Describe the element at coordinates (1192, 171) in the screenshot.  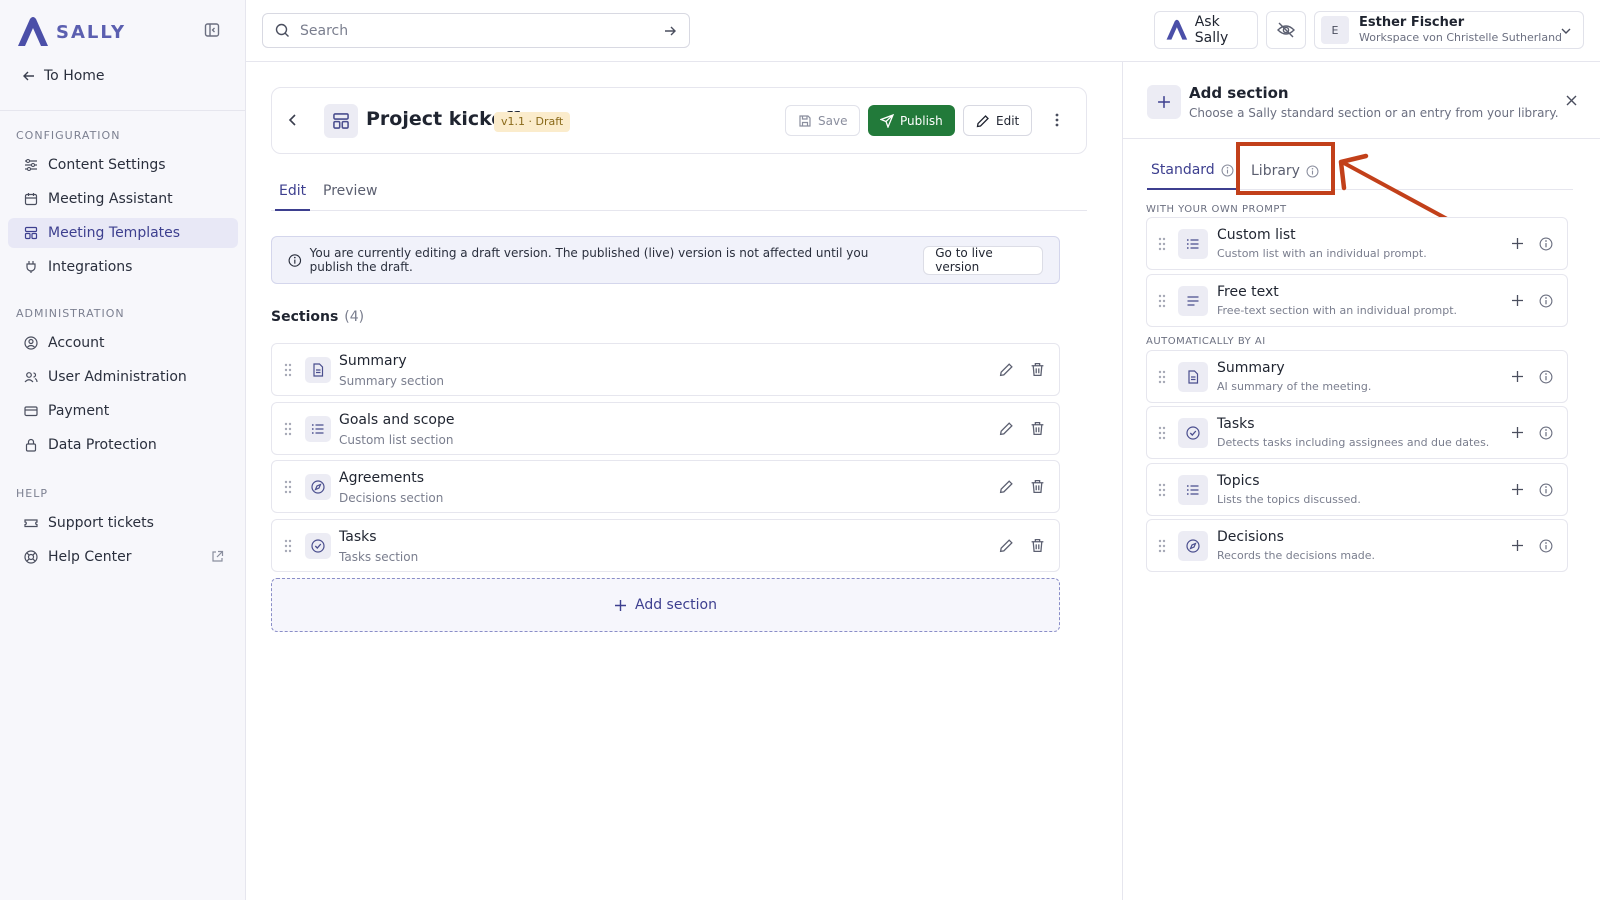
I see `tab-standard: Standard` at that location.